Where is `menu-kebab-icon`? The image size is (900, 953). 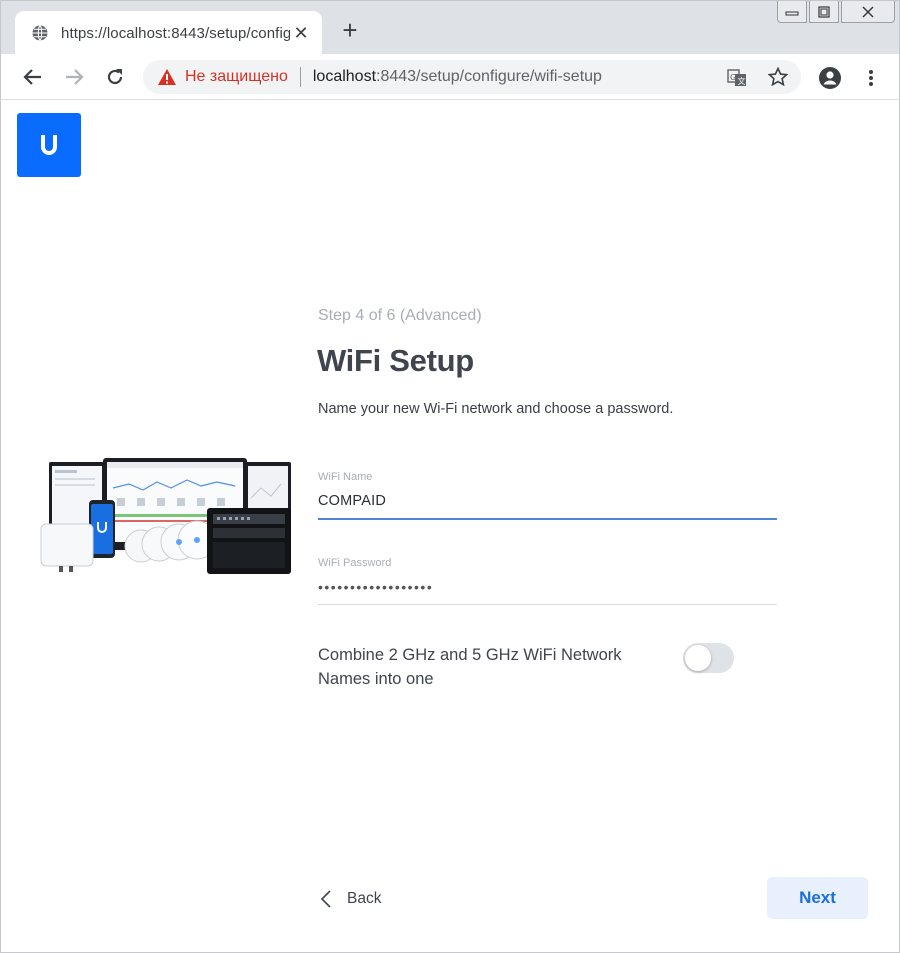
menu-kebab-icon is located at coordinates (871, 78).